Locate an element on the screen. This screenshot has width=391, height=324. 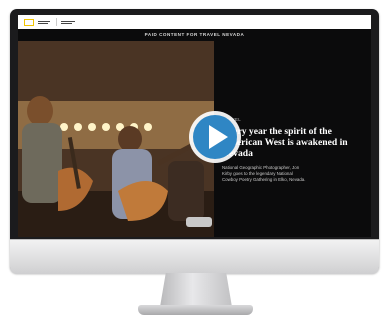
section-banner: PAID CONTENT FOR TRAVEL NEVADA is located at coordinates (194, 35).